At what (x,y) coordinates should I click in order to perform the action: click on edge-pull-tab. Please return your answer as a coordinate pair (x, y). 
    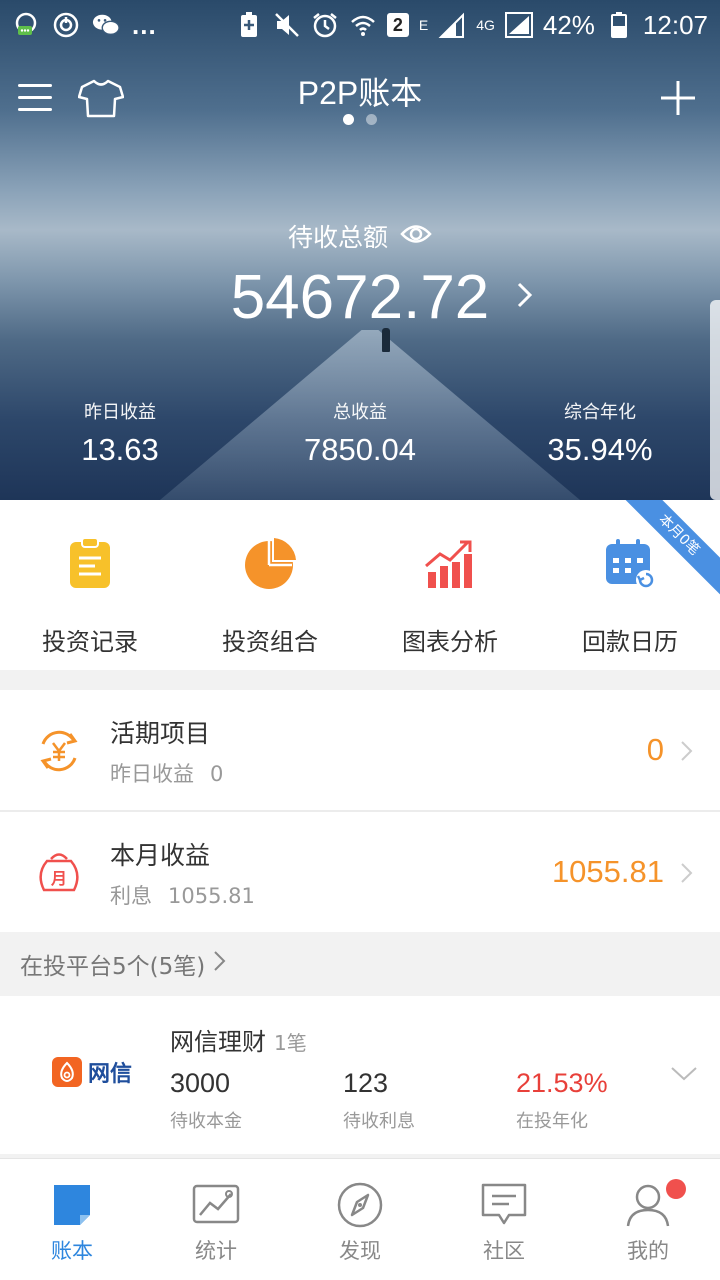
    Looking at the image, I should click on (715, 400).